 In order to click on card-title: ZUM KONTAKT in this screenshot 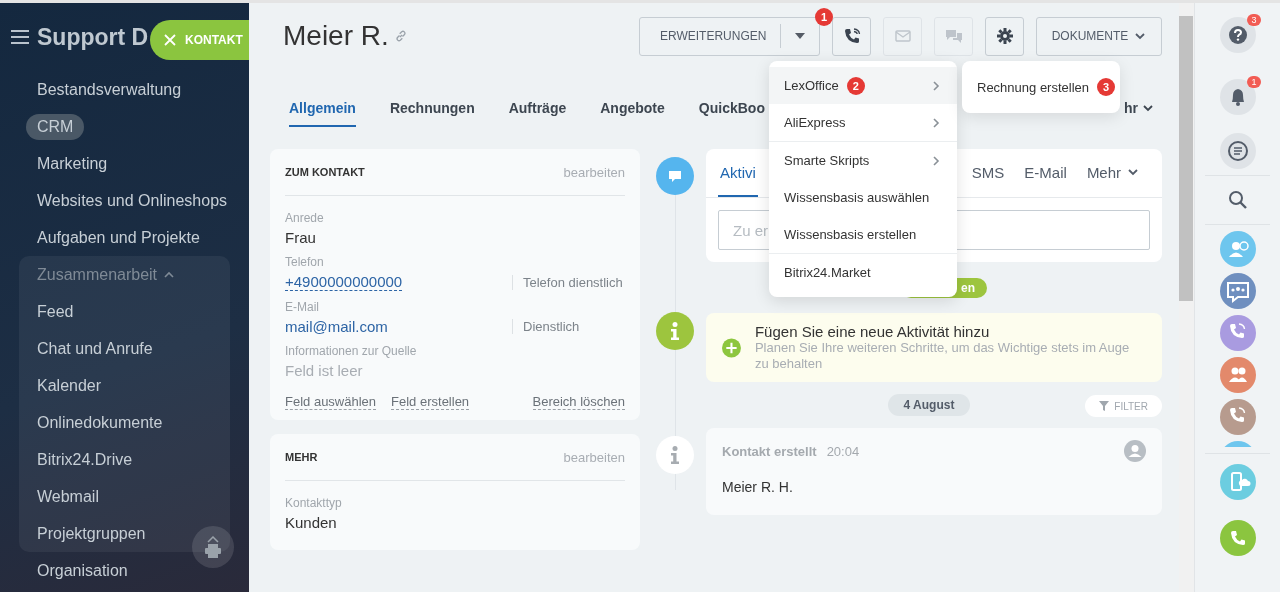, I will do `click(325, 172)`.